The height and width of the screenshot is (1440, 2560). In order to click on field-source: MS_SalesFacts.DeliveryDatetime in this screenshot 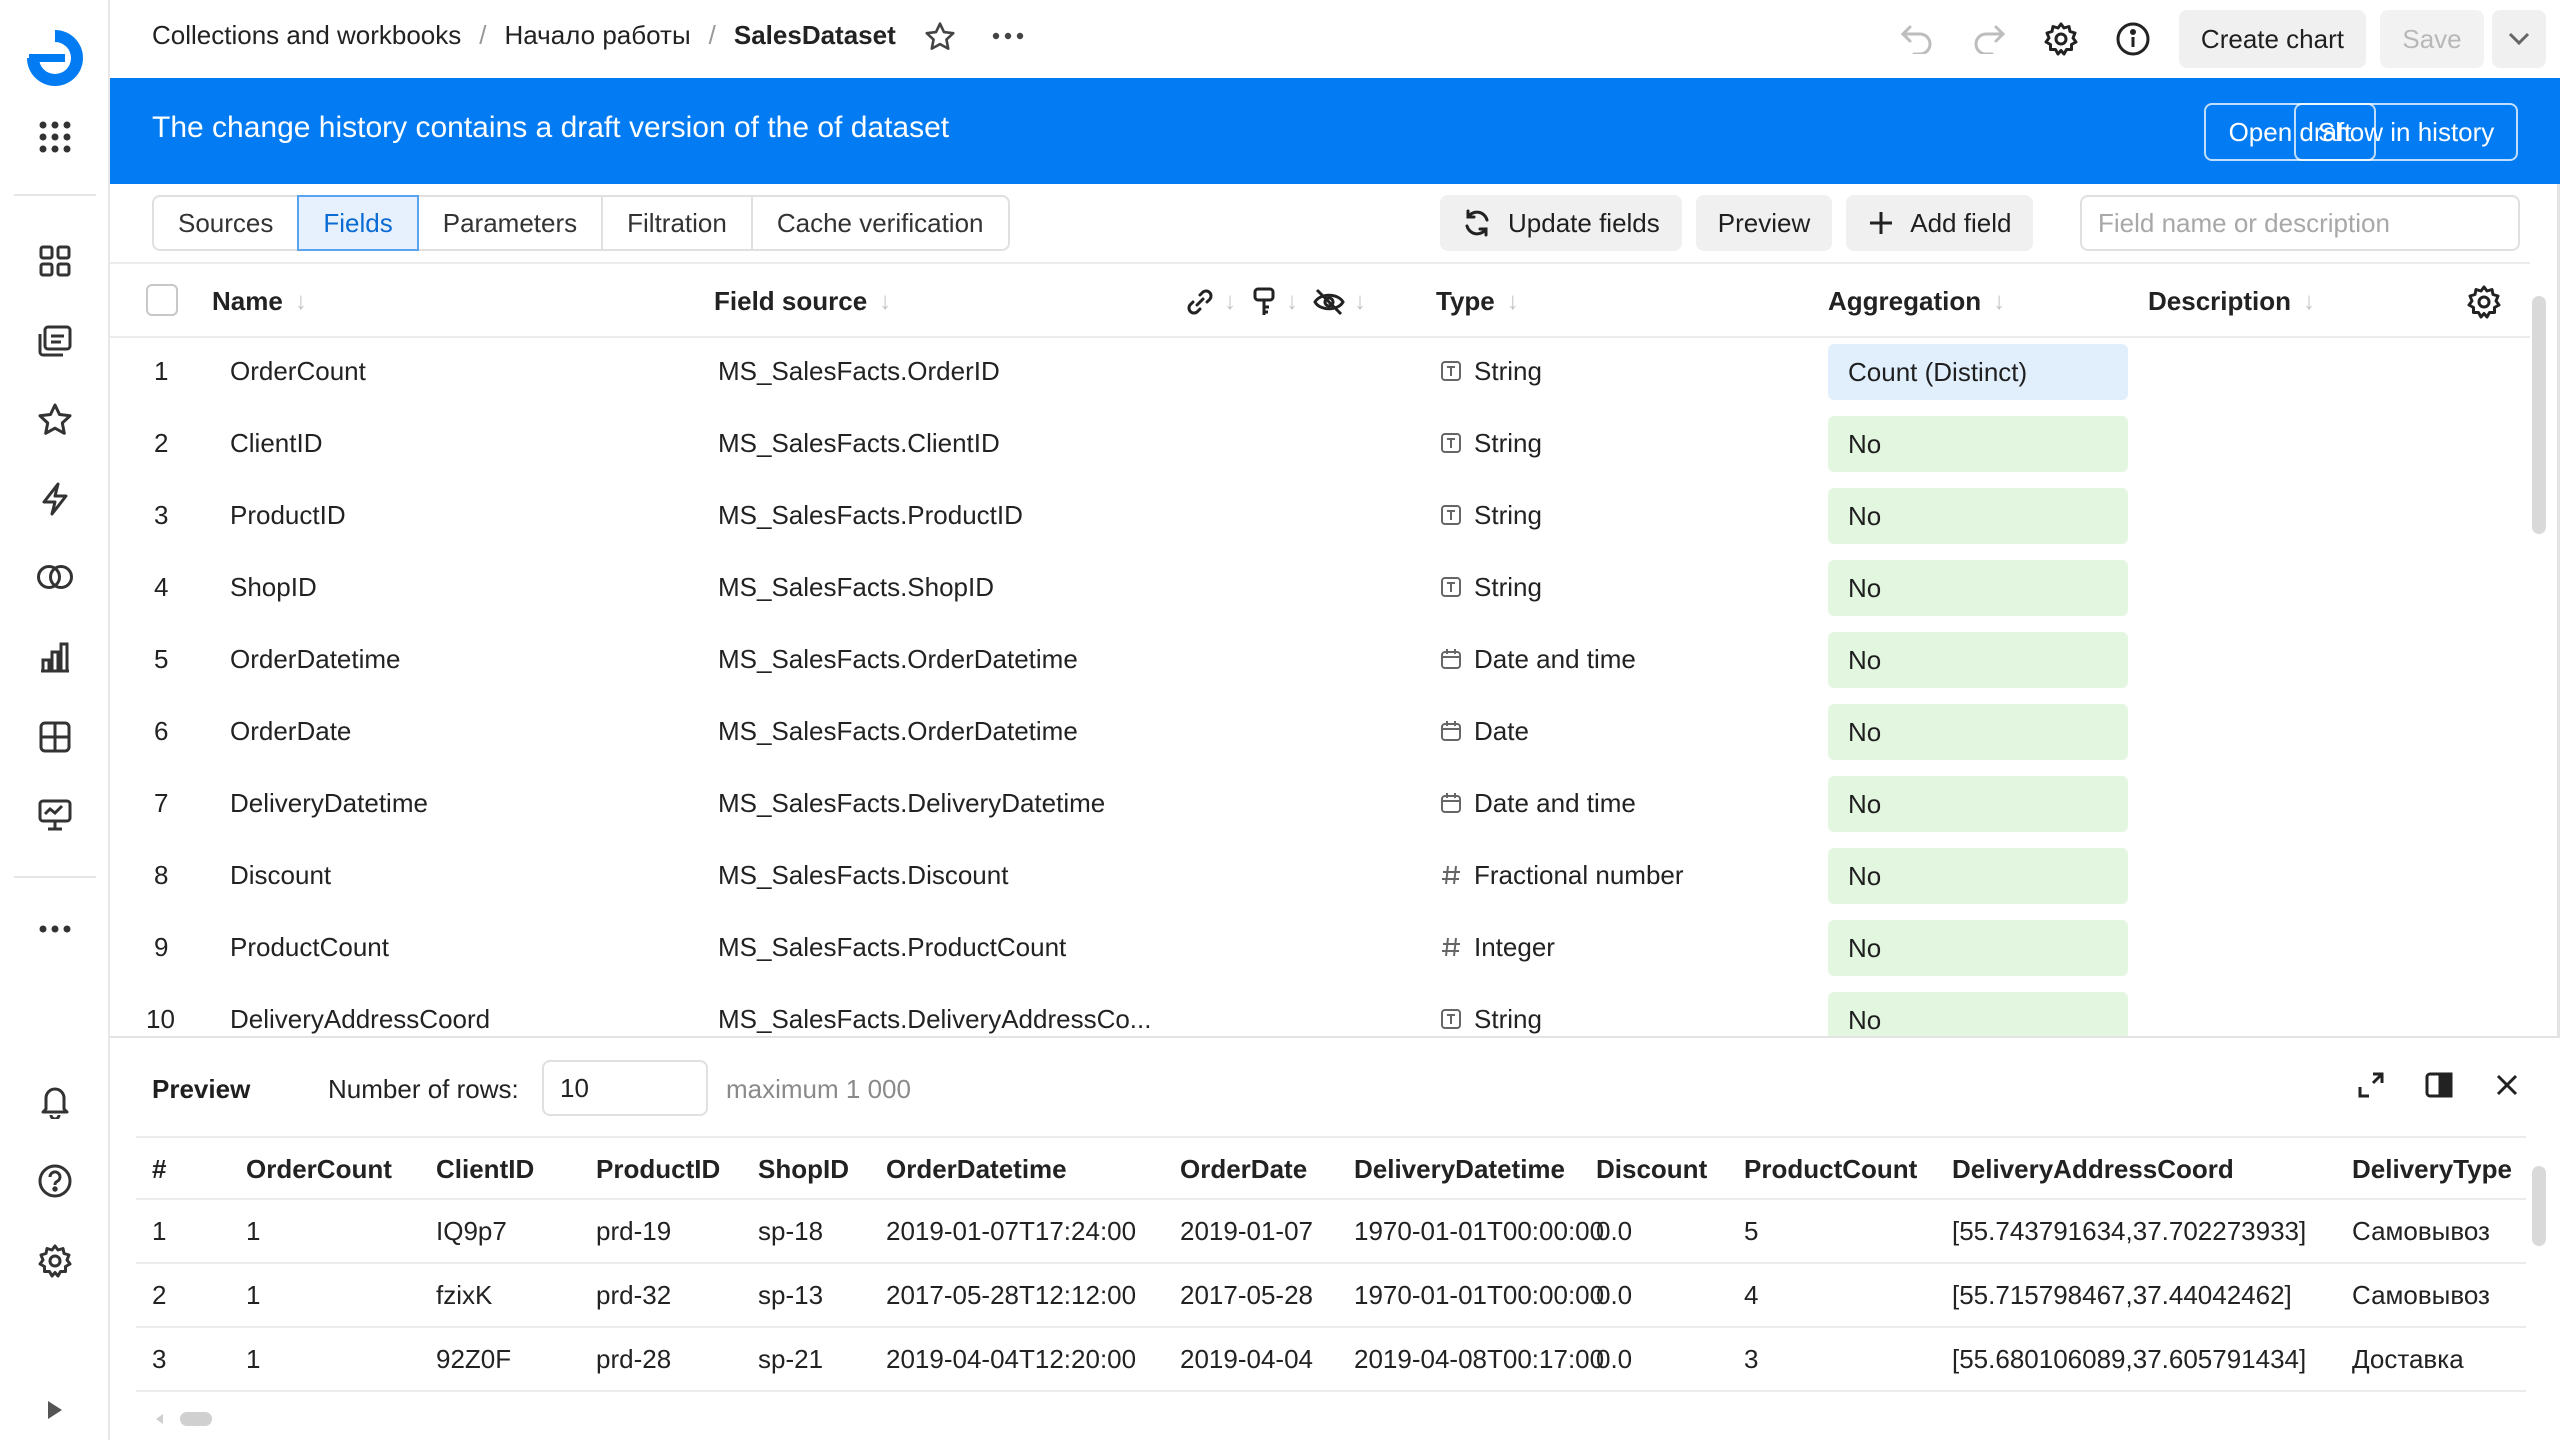, I will do `click(911, 803)`.